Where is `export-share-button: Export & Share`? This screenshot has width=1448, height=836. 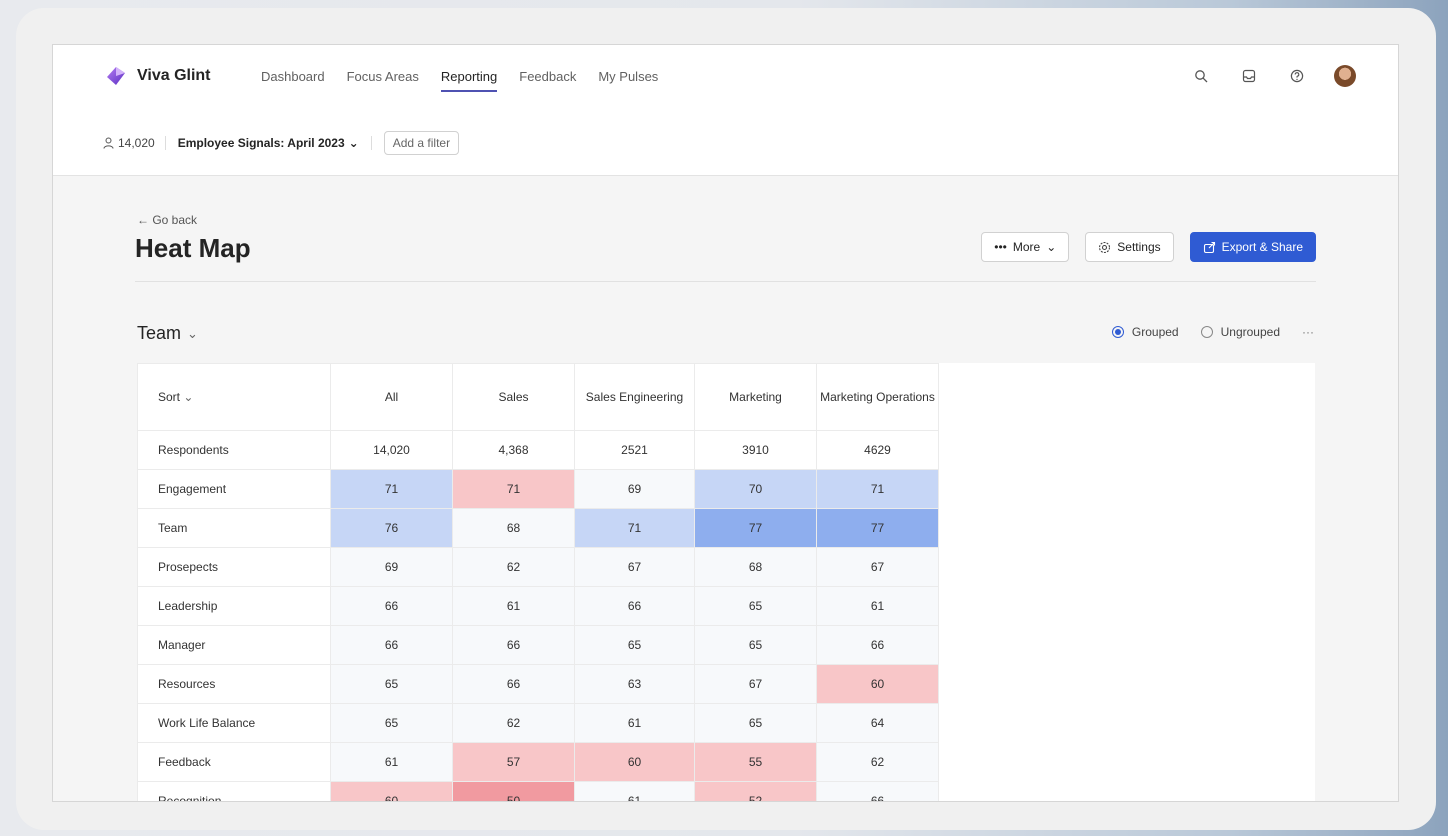 export-share-button: Export & Share is located at coordinates (1252, 247).